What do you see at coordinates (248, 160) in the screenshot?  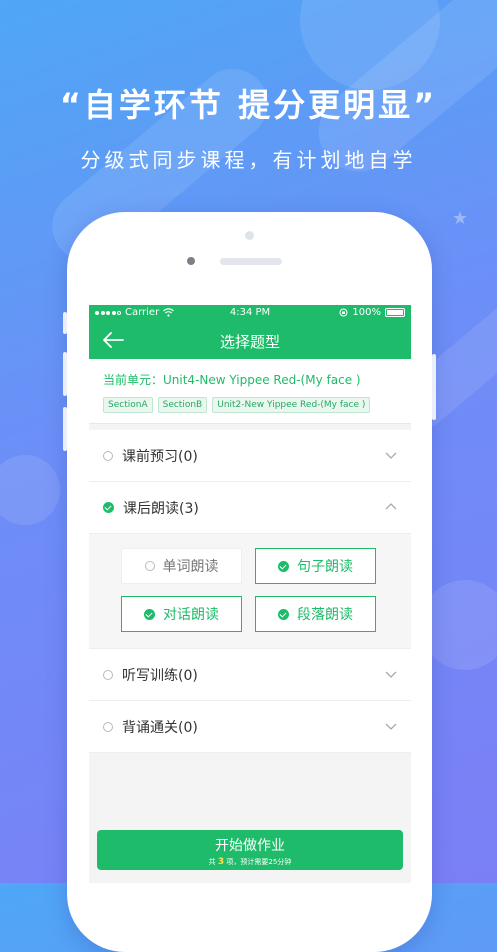 I see `promo-subline: 分级式同步课程，有计划地自学` at bounding box center [248, 160].